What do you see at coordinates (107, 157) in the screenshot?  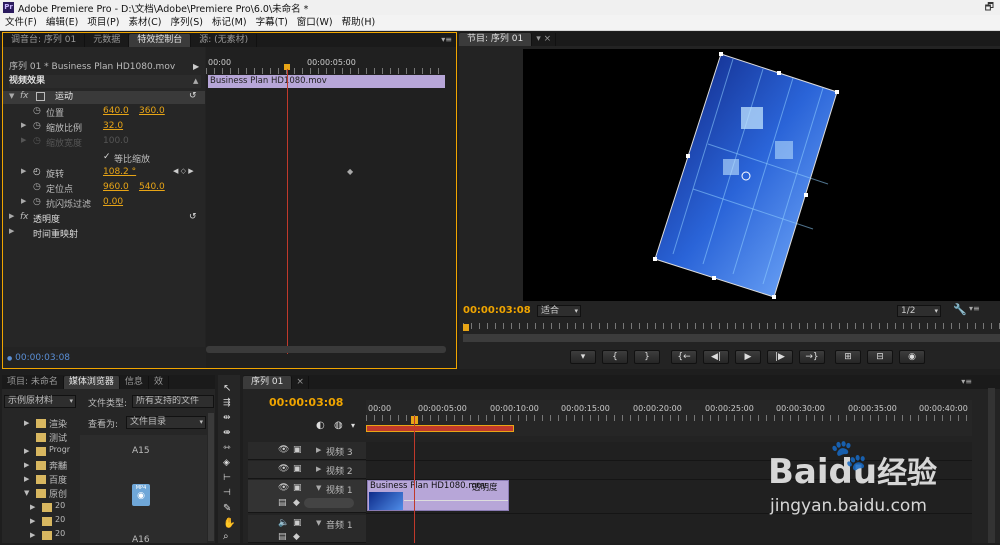 I see `uniform-scale-checkbox: ✓` at bounding box center [107, 157].